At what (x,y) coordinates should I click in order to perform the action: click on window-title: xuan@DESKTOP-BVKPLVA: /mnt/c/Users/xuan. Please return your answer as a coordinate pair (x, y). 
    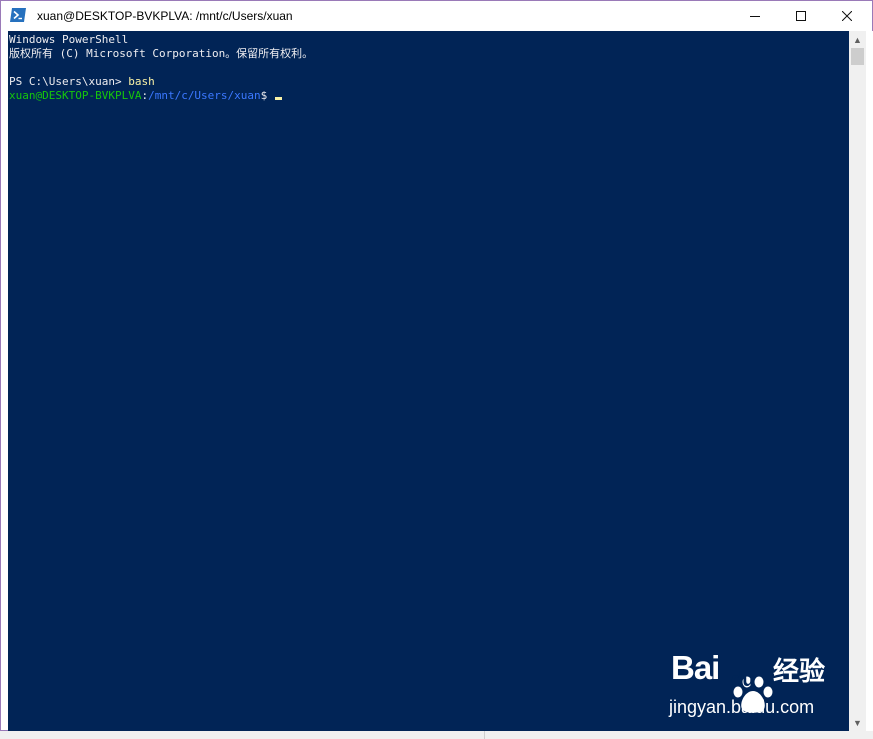
    Looking at the image, I should click on (165, 16).